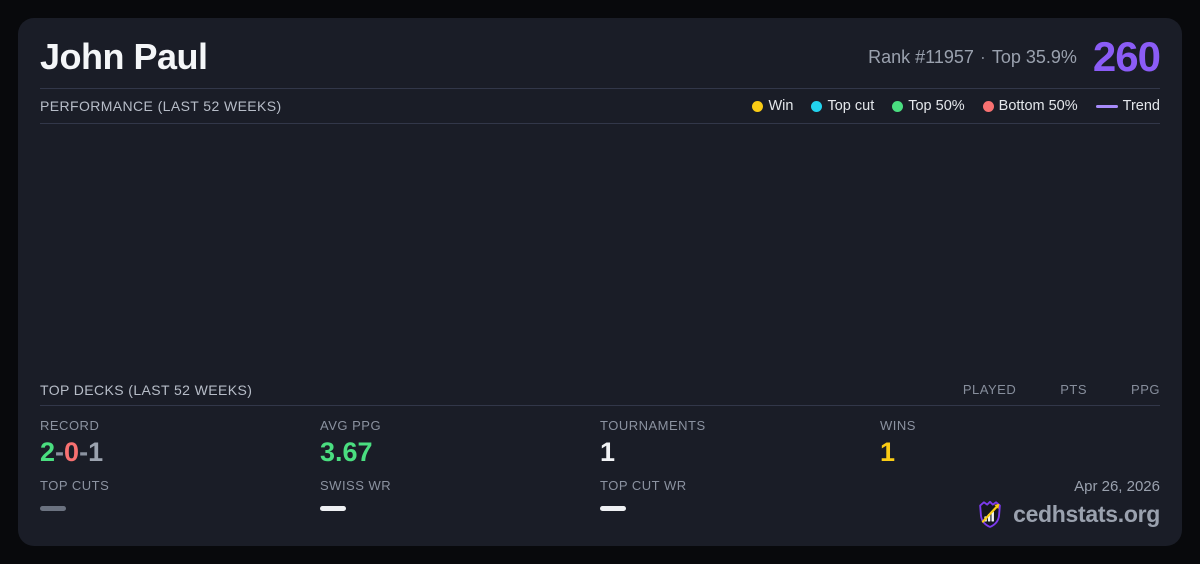 The image size is (1200, 564). I want to click on avg-ppg-value: 3.67, so click(346, 451).